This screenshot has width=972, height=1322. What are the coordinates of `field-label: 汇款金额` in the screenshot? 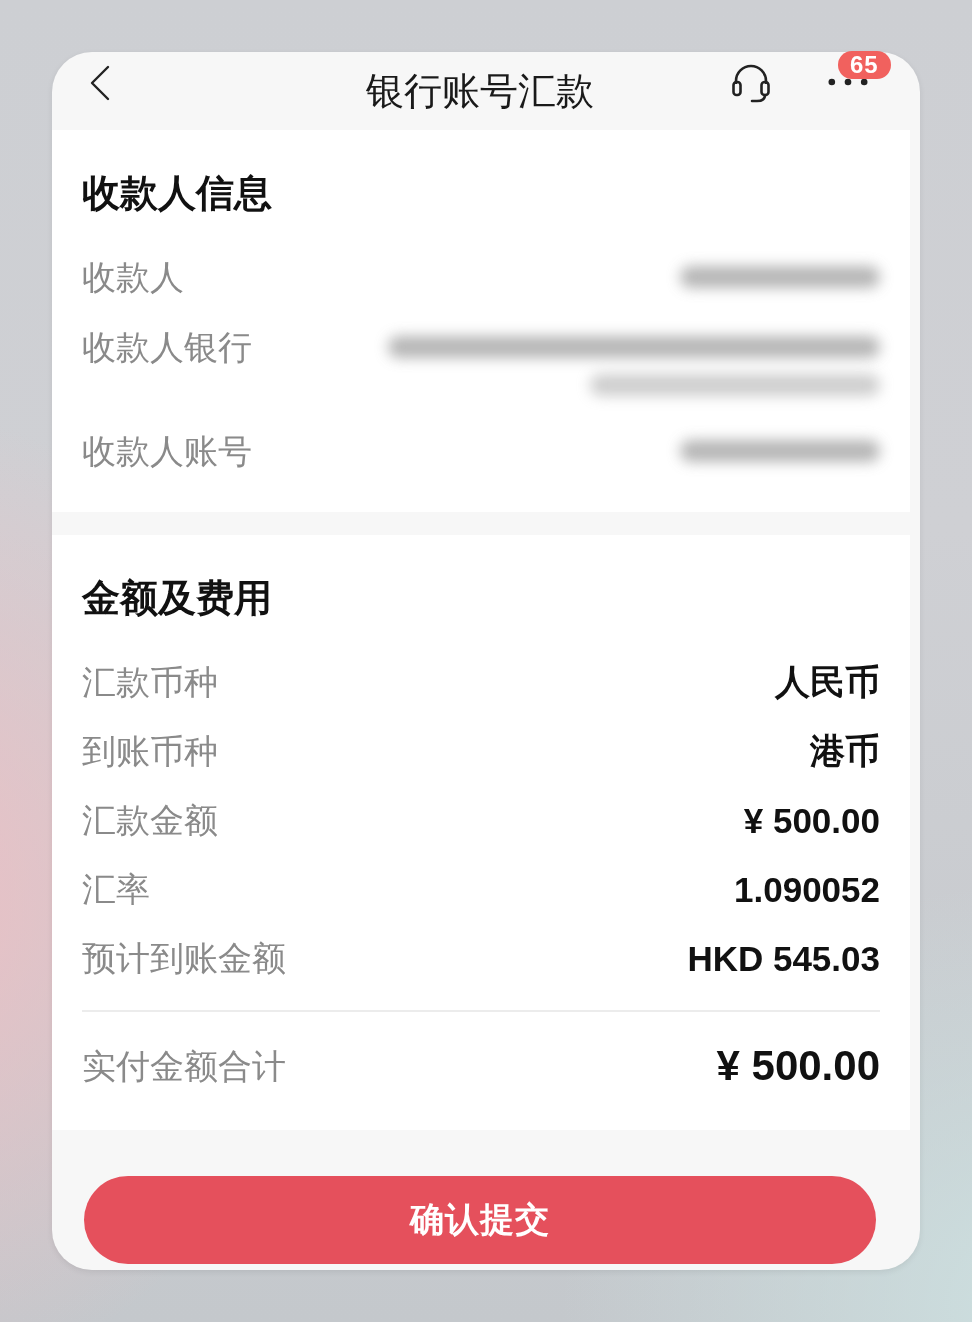 It's located at (150, 820).